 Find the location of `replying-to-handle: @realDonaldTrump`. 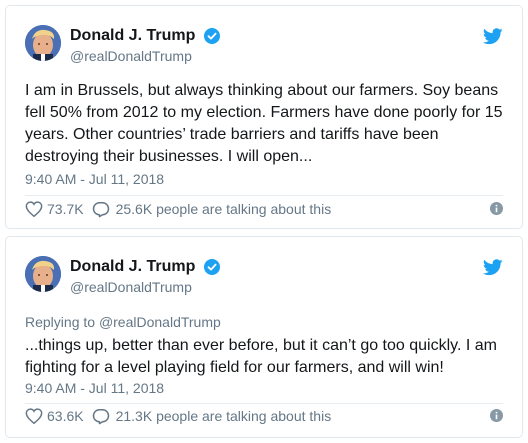

replying-to-handle: @realDonaldTrump is located at coordinates (160, 322).